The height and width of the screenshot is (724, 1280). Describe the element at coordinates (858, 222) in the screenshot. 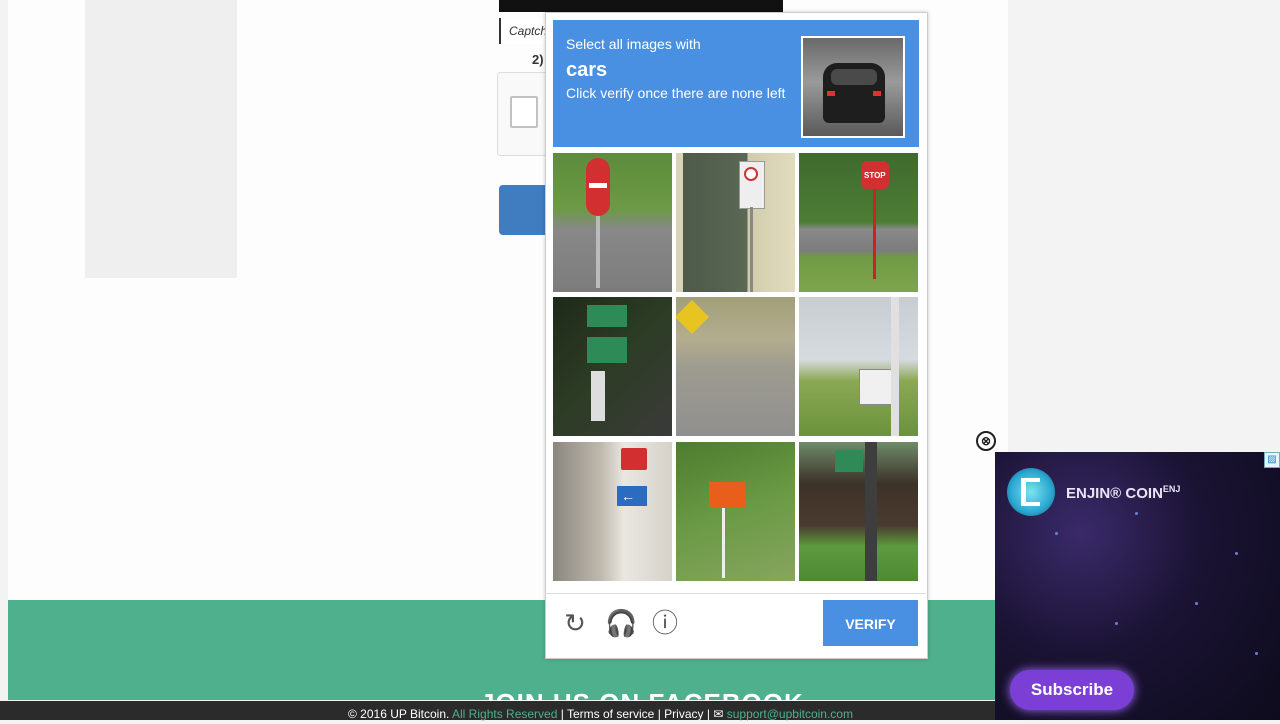

I see `captcha-tile-3: STOP` at that location.